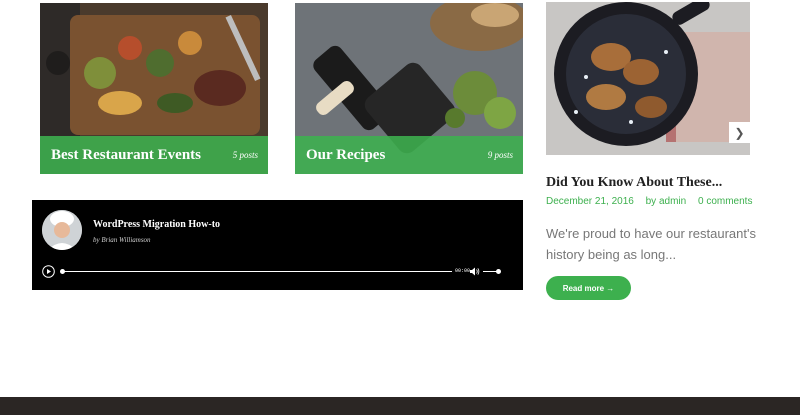 This screenshot has width=800, height=415. Describe the element at coordinates (500, 155) in the screenshot. I see `category-post-count: 9 posts` at that location.